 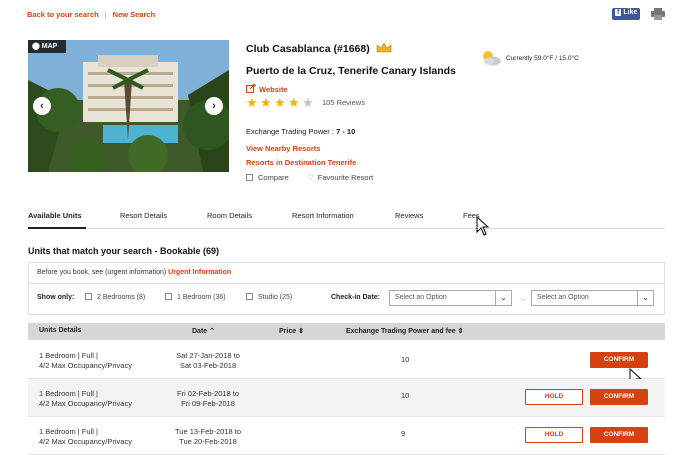 What do you see at coordinates (401, 331) in the screenshot?
I see `header-etp-label: Exchange Trading Power and fee` at bounding box center [401, 331].